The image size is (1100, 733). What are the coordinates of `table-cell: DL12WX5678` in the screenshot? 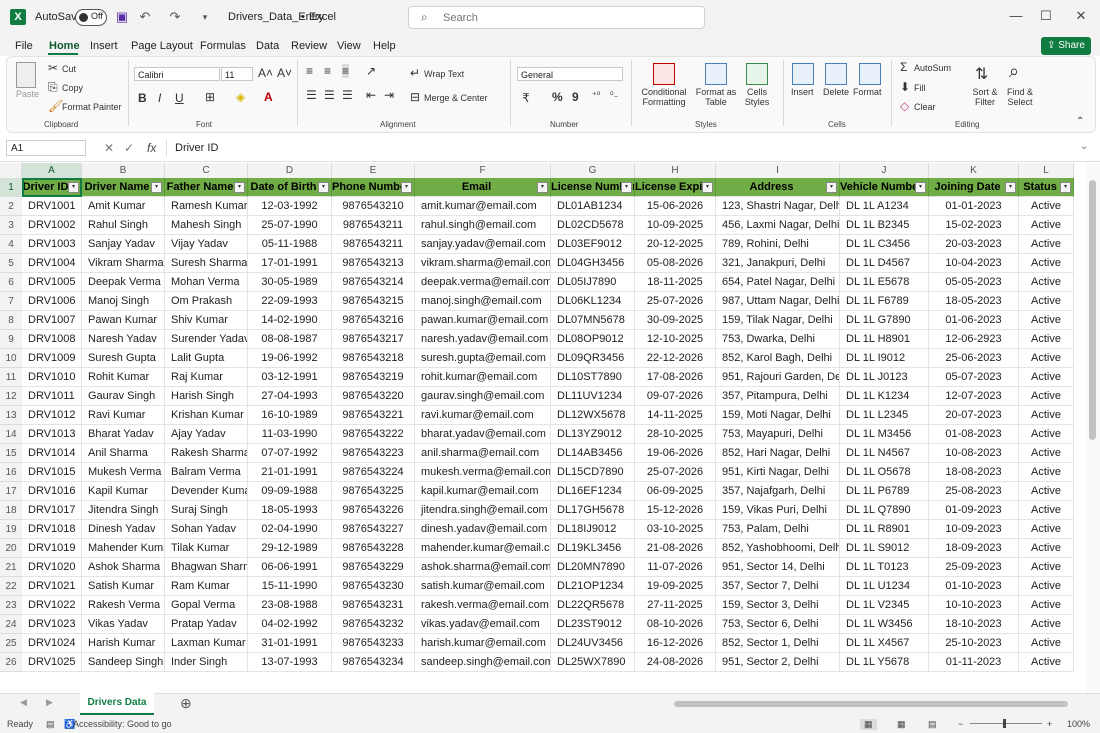 It's located at (593, 415).